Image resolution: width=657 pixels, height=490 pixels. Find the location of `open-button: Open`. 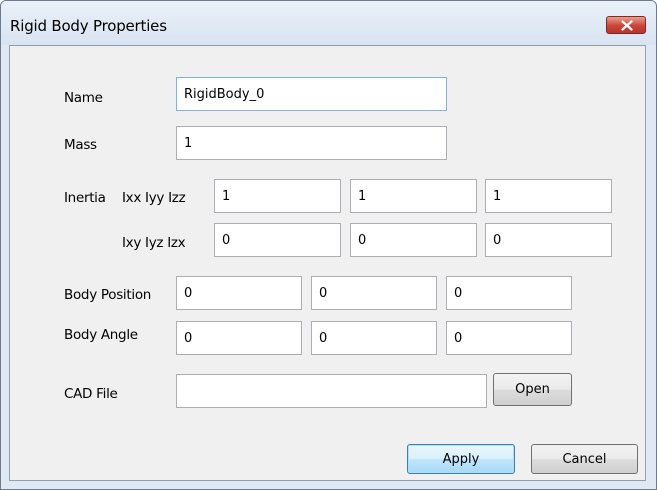

open-button: Open is located at coordinates (532, 389).